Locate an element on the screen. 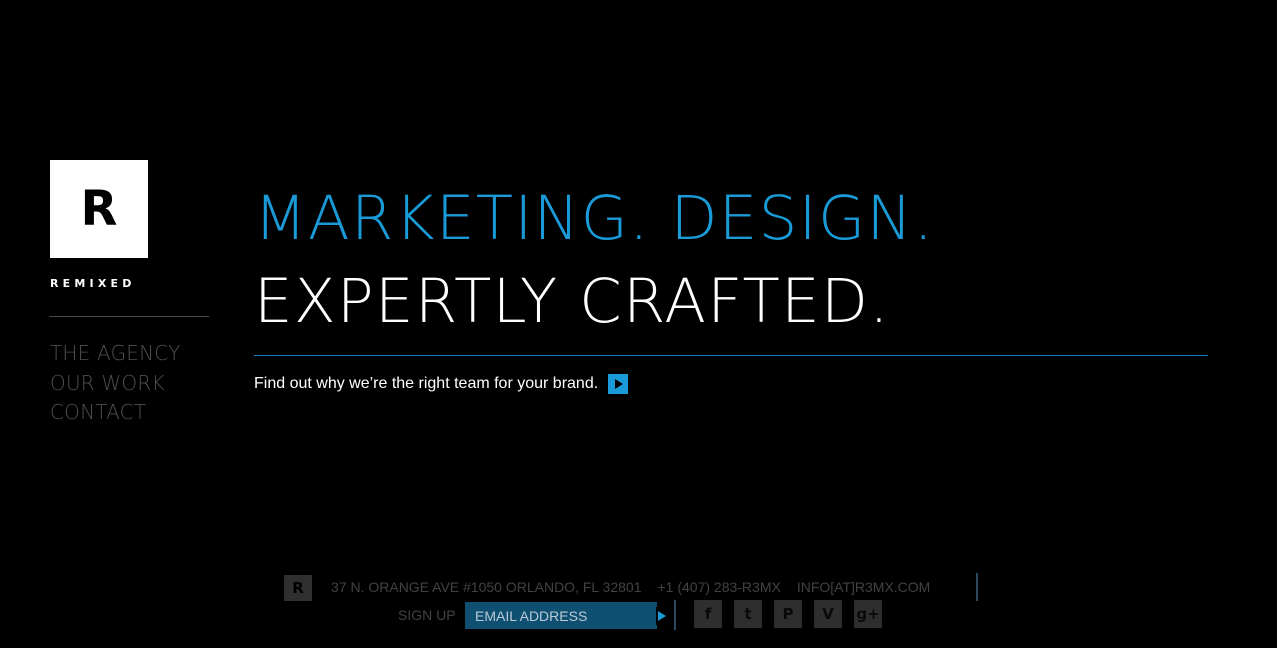  hero-headline-line1: MARKETING. DESIGN. is located at coordinates (594, 218).